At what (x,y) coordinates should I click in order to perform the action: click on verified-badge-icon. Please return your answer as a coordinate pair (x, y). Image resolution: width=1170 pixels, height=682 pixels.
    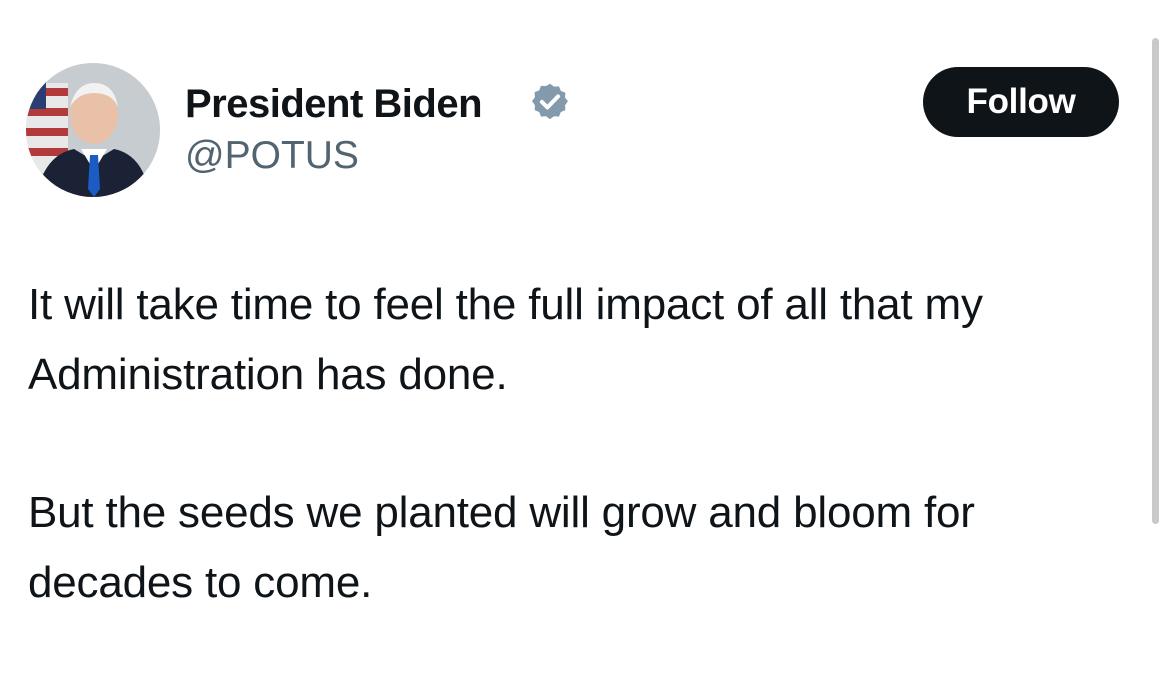
    Looking at the image, I should click on (550, 103).